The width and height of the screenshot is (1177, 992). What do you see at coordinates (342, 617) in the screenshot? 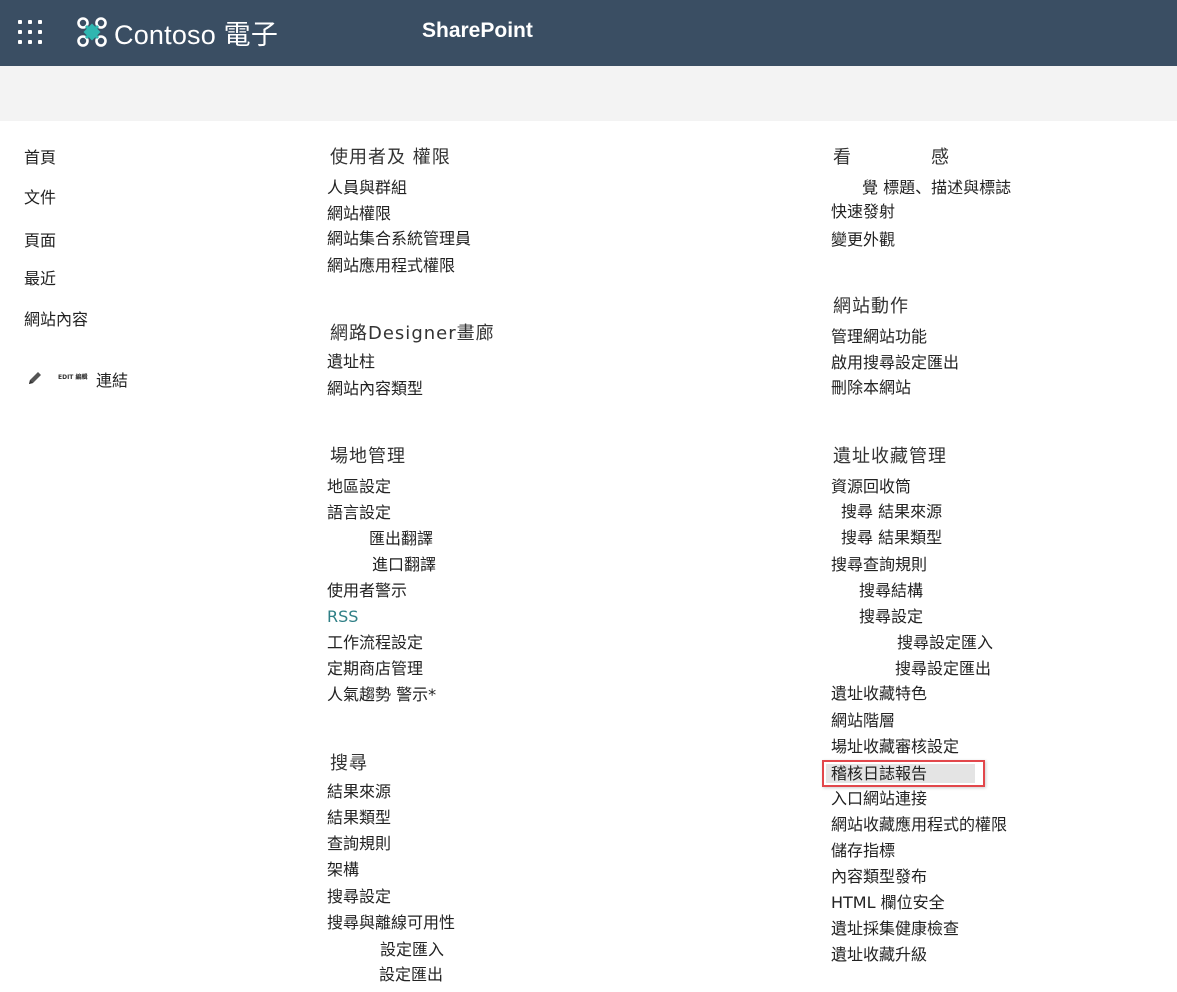
I see `rss-link: RSS` at bounding box center [342, 617].